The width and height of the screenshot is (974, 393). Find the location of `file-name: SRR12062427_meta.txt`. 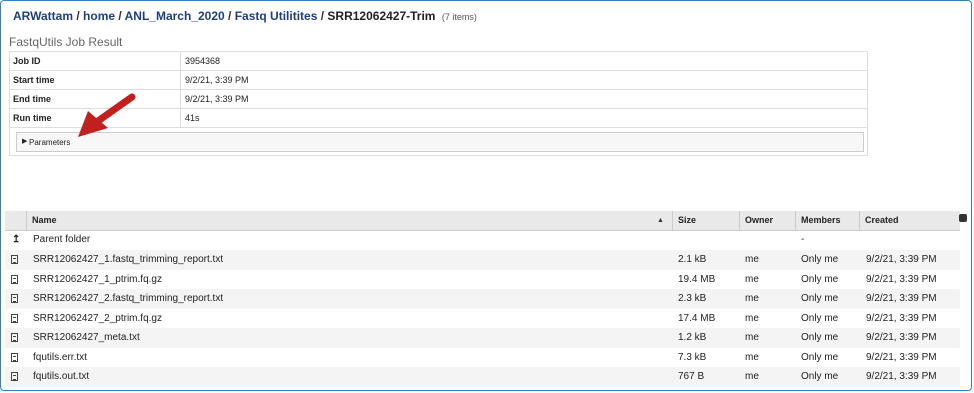

file-name: SRR12062427_meta.txt is located at coordinates (86, 337).